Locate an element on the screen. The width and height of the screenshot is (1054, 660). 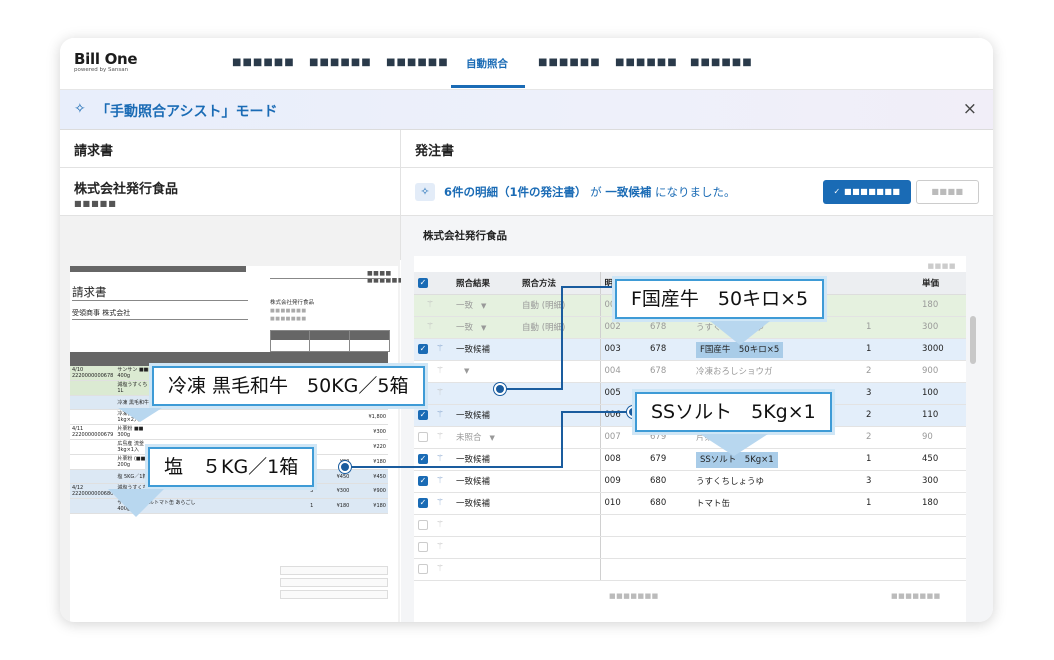
nav-item-3: ■■■■■■ is located at coordinates (417, 62).